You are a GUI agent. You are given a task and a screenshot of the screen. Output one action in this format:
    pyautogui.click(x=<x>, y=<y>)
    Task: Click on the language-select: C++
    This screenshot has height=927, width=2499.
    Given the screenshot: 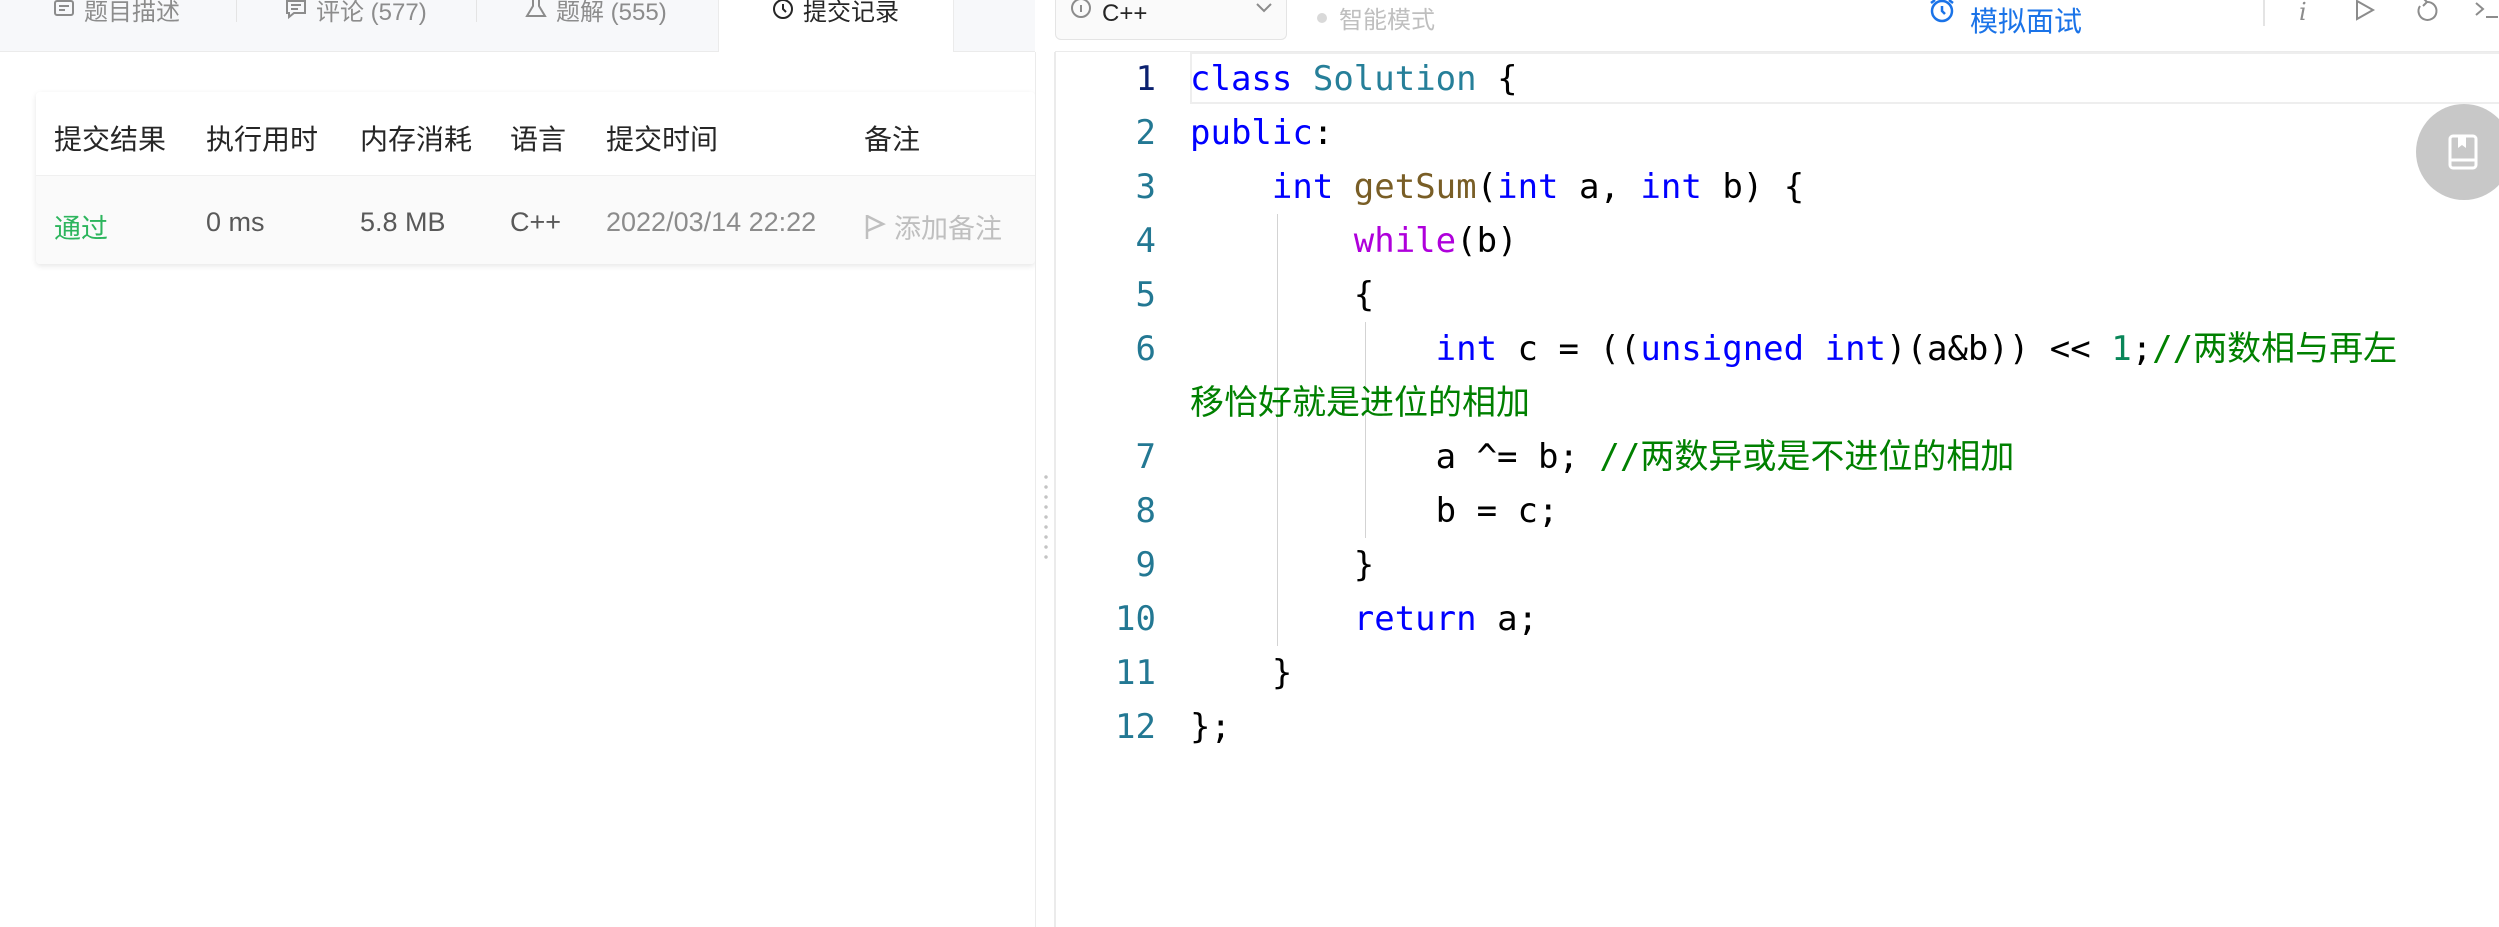 What is the action you would take?
    pyautogui.click(x=1171, y=20)
    